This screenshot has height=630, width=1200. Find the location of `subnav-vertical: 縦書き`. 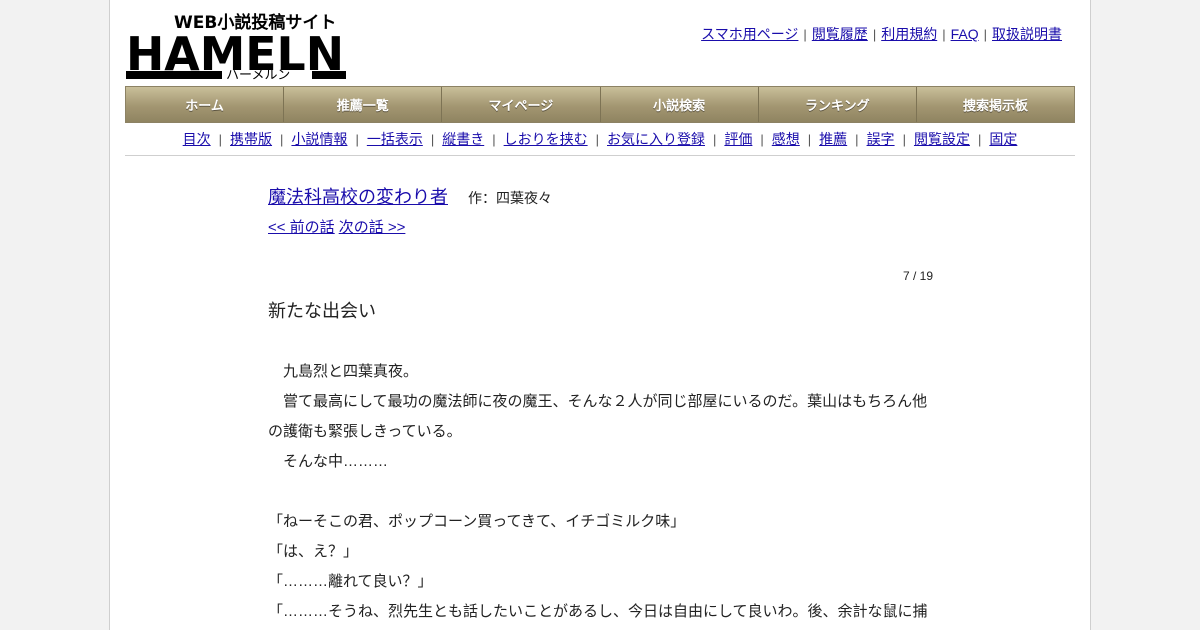

subnav-vertical: 縦書き is located at coordinates (463, 139).